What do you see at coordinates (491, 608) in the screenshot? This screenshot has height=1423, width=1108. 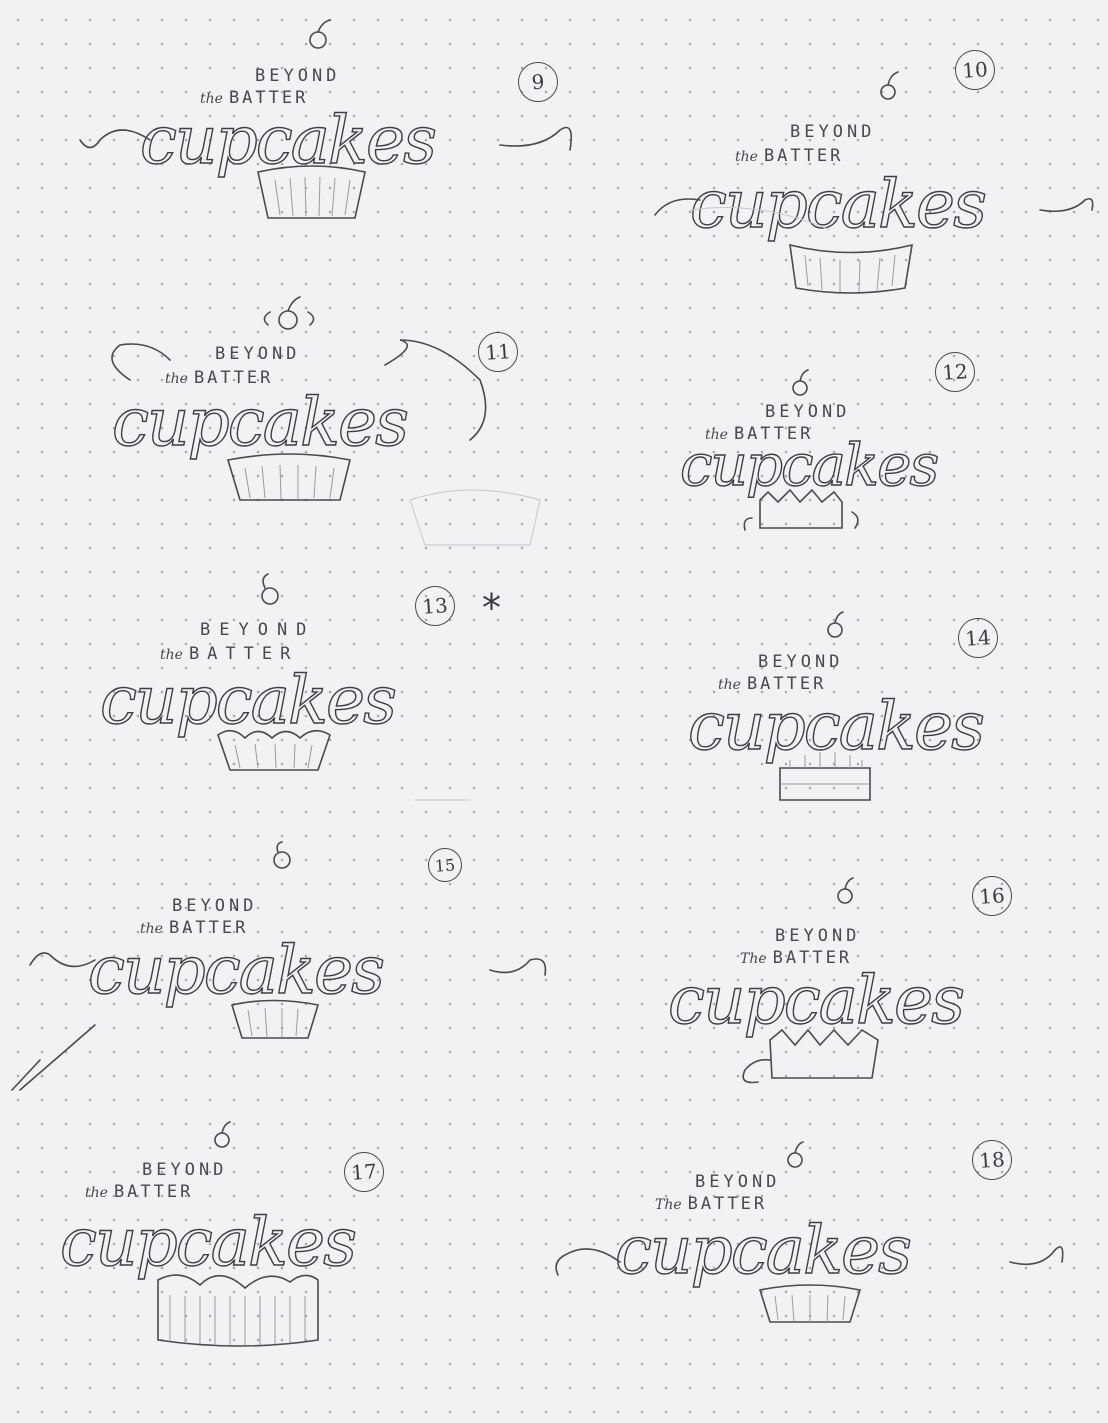 I see `star-mark: *` at bounding box center [491, 608].